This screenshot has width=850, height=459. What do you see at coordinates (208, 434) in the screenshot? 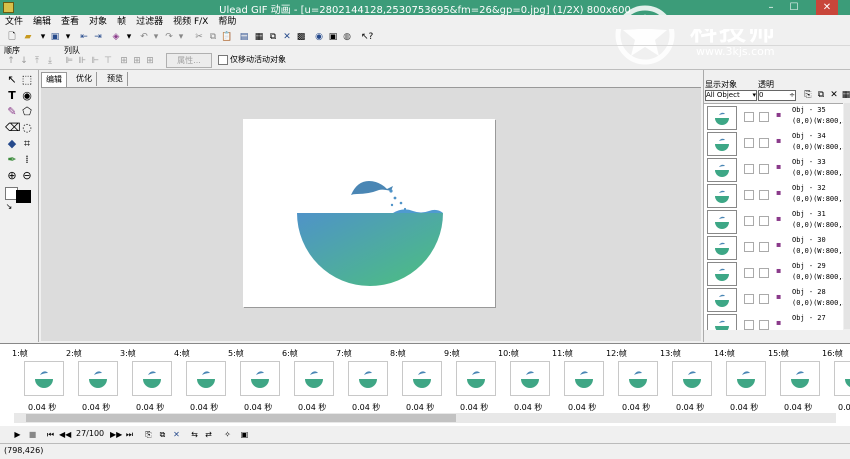
I see `tween-icon: ⇄` at bounding box center [208, 434].